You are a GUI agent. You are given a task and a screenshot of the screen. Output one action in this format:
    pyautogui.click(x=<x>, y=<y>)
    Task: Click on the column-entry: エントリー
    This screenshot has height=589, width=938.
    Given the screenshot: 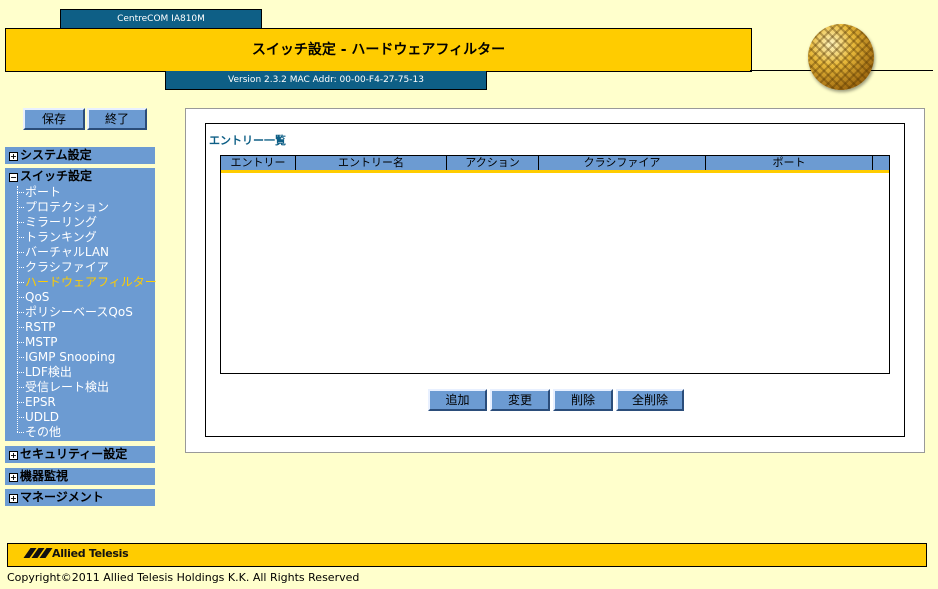 What is the action you would take?
    pyautogui.click(x=258, y=163)
    